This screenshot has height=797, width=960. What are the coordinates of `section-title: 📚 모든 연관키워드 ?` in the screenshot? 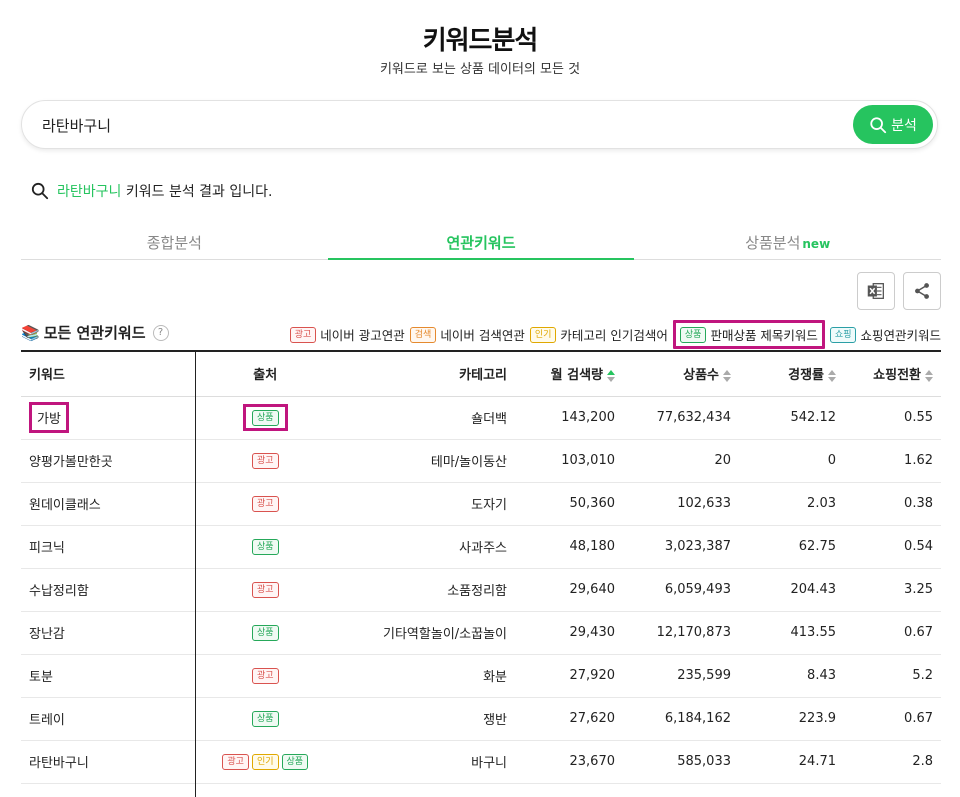 It's located at (95, 332).